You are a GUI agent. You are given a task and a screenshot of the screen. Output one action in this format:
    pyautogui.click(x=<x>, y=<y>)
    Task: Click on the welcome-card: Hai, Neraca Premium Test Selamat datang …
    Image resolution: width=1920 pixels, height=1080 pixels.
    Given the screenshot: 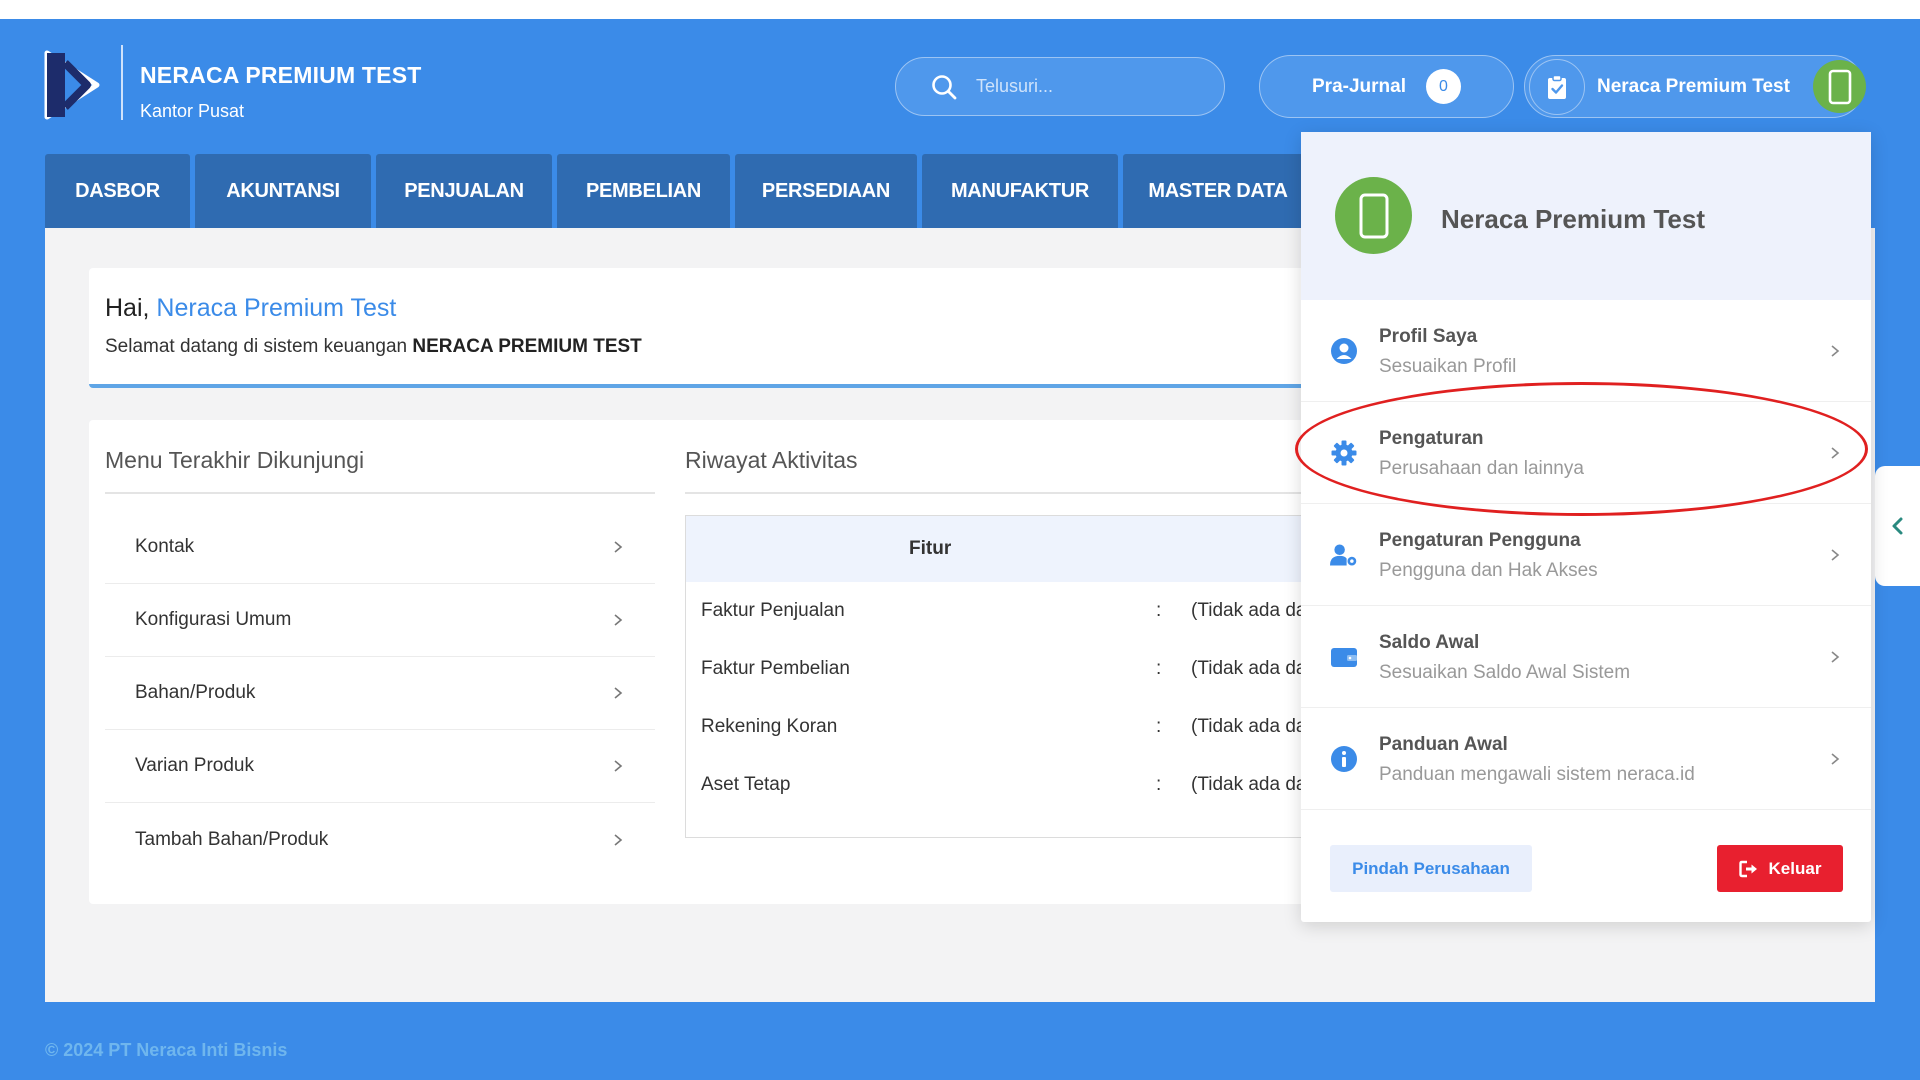 What is the action you would take?
    pyautogui.click(x=709, y=328)
    